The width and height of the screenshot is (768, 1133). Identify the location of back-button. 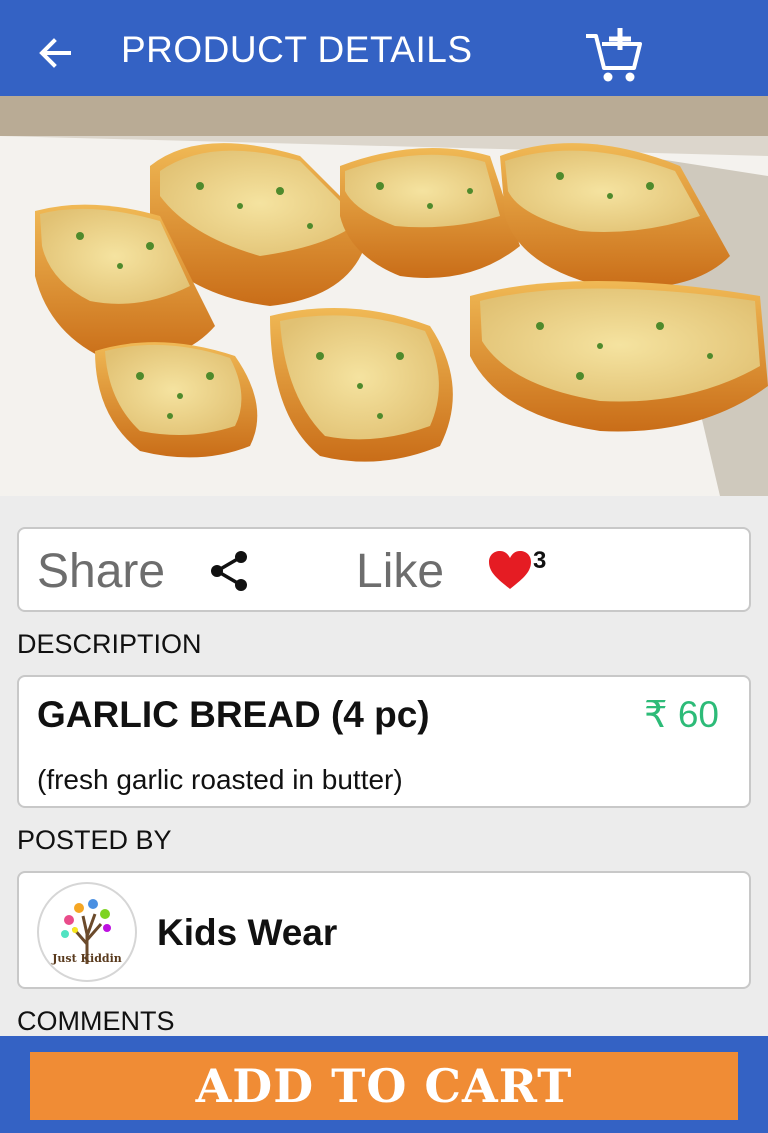
(55, 53).